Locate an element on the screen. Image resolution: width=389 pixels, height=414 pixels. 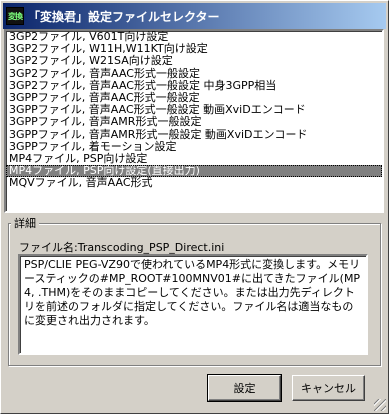
ok-button: 設定 is located at coordinates (244, 388).